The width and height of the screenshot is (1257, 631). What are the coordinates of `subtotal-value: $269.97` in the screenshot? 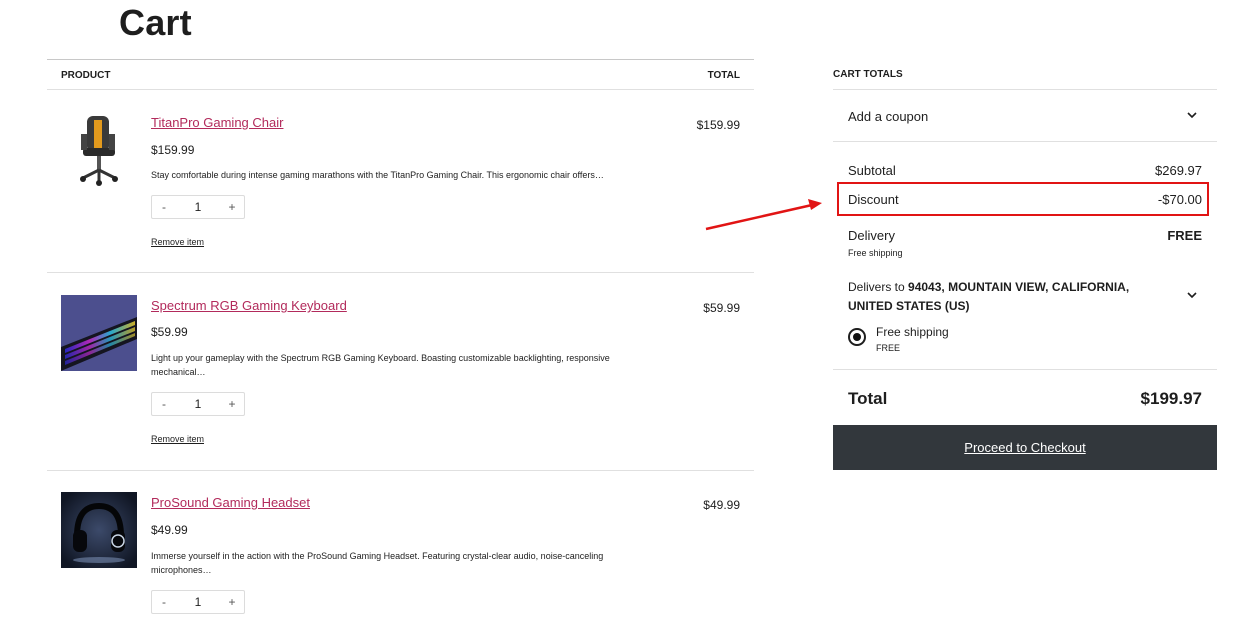 It's located at (1178, 170).